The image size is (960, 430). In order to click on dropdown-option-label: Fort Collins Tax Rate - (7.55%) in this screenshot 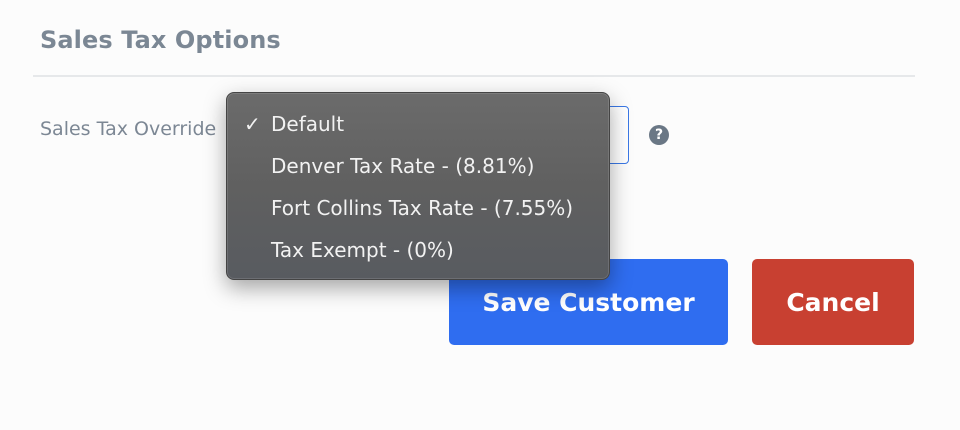, I will do `click(422, 208)`.